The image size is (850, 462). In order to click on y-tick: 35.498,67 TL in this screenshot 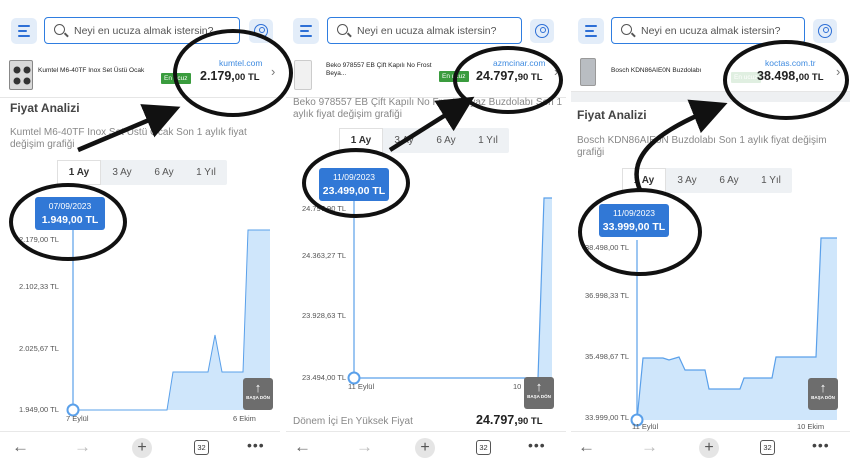, I will do `click(607, 356)`.